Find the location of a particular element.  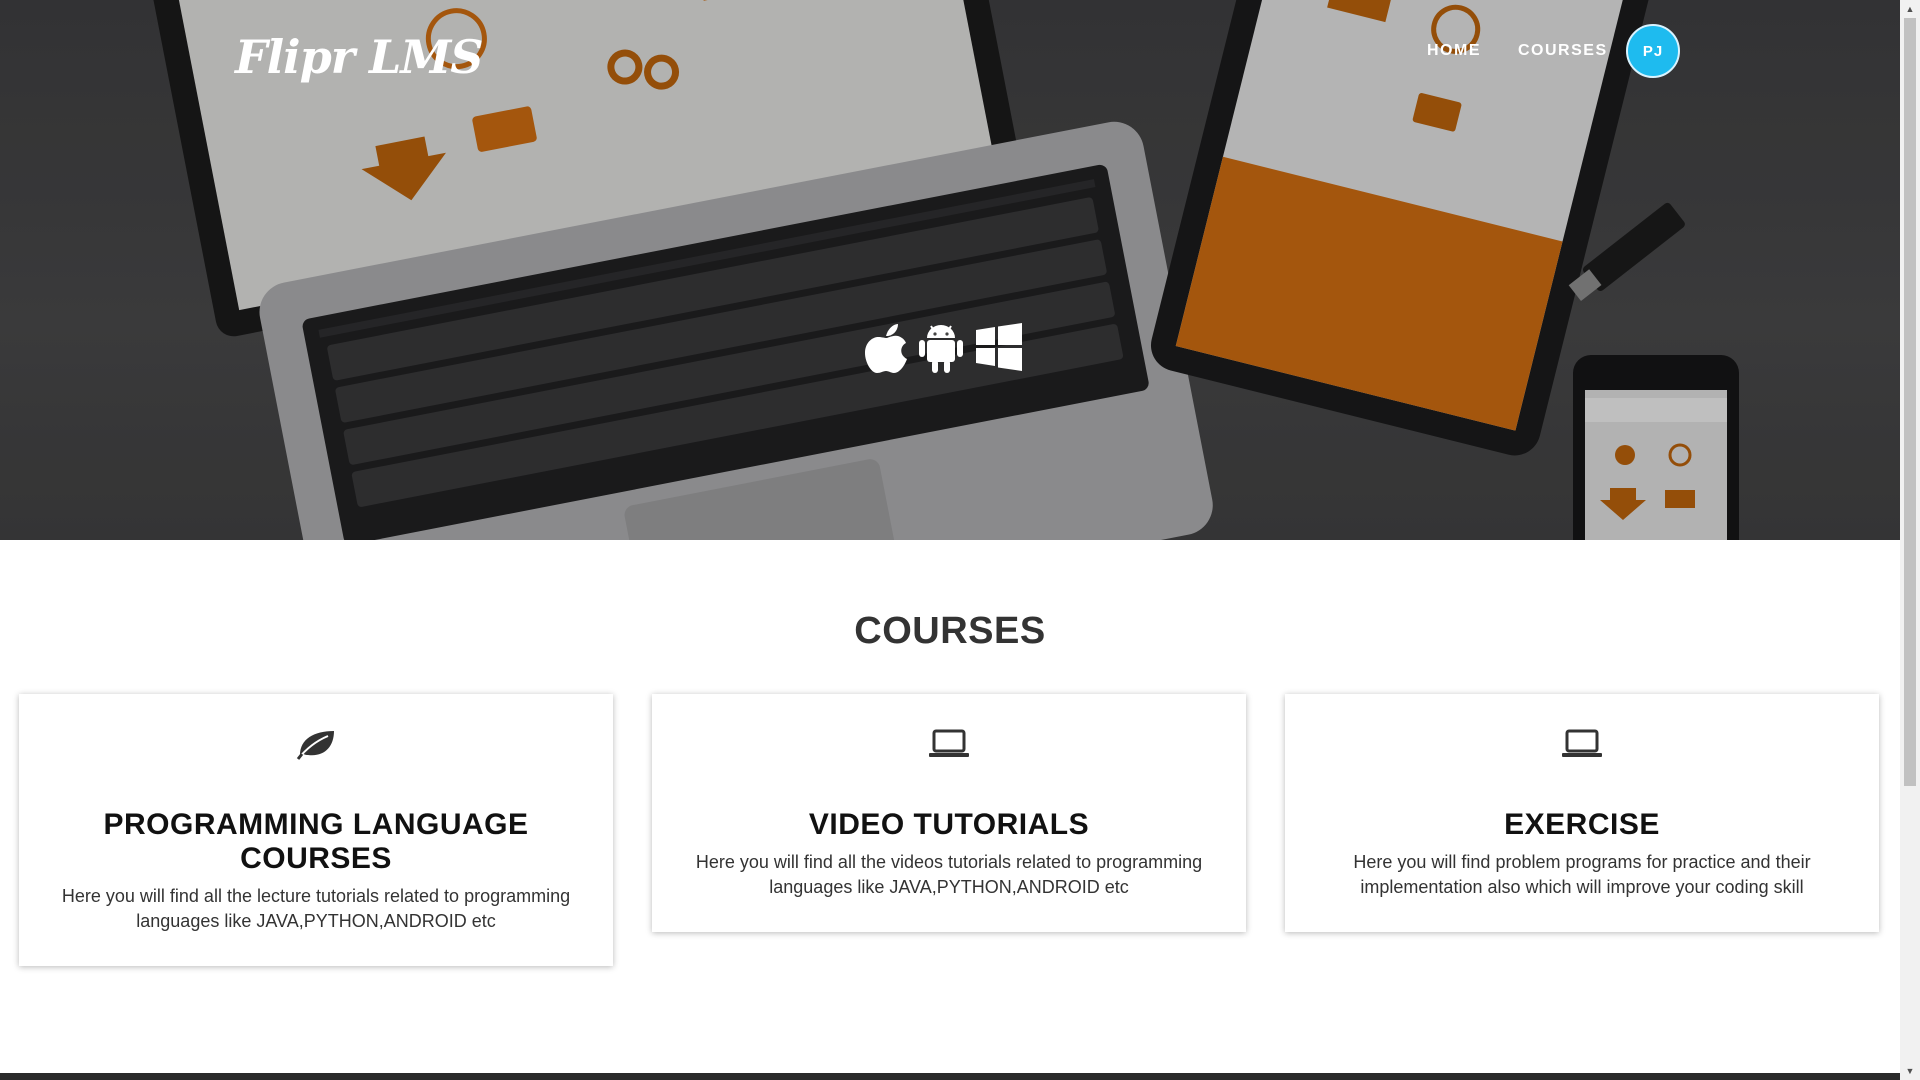

scroll-down-arrow-icon: ▼ is located at coordinates (1910, 1071).